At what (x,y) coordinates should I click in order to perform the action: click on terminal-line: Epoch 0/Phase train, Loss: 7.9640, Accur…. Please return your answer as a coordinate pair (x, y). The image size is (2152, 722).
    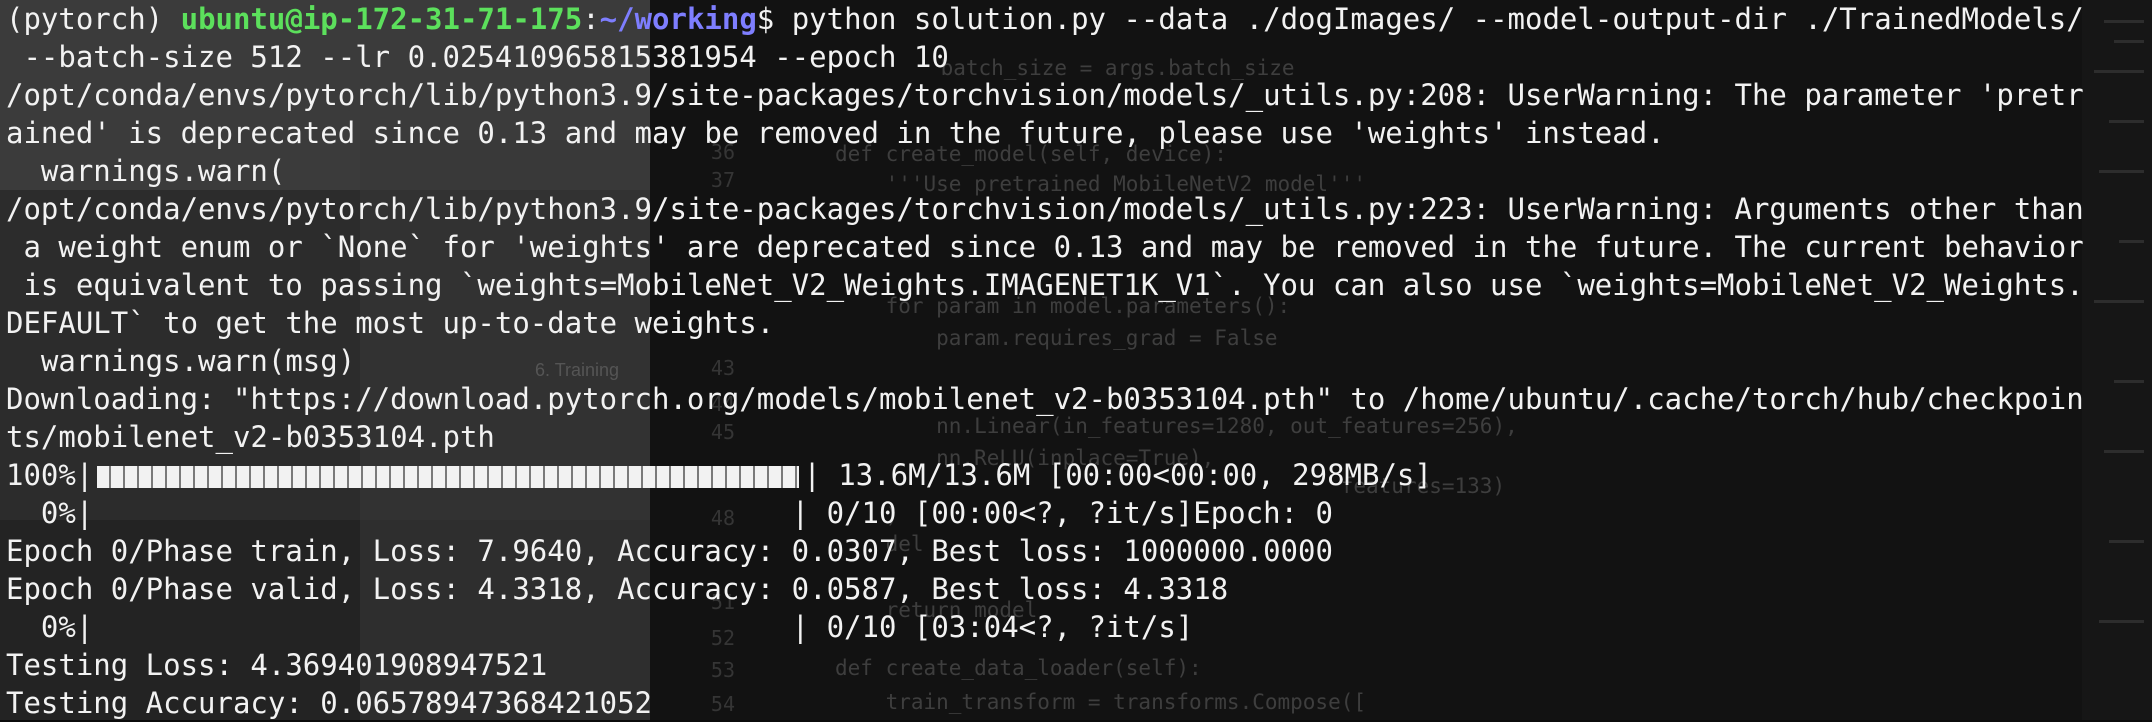
    Looking at the image, I should click on (669, 551).